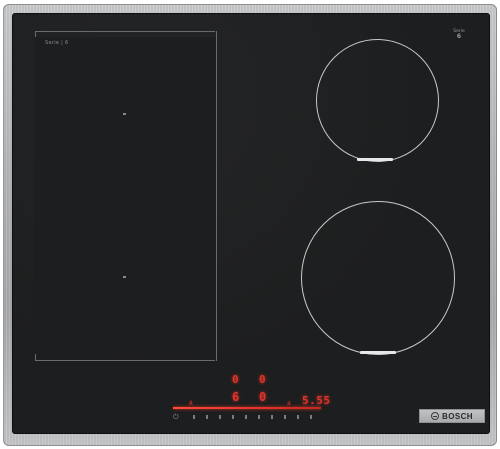 The image size is (500, 449). Describe the element at coordinates (262, 397) in the screenshot. I see `display-zone-4: 0` at that location.